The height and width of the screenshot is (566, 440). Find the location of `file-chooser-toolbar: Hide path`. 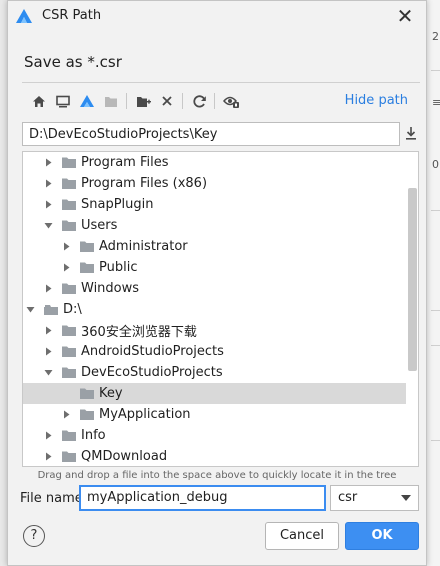

file-chooser-toolbar: Hide path is located at coordinates (218, 101).